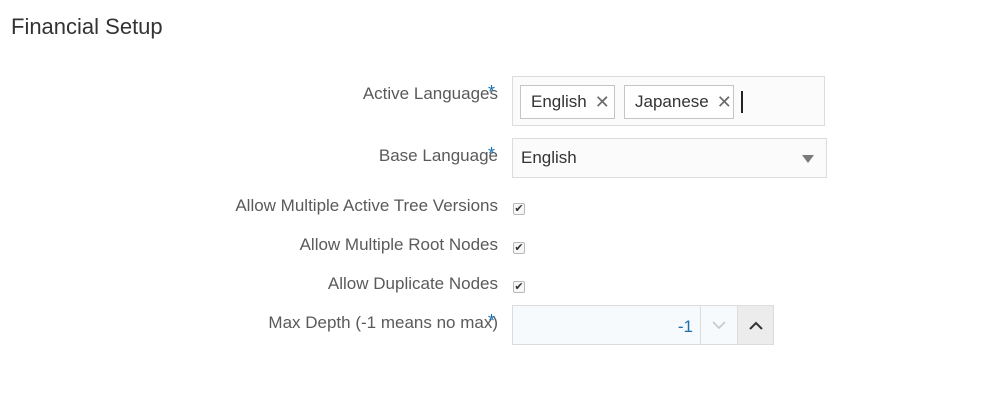  Describe the element at coordinates (492, 154) in the screenshot. I see `base-language-required-mark: *` at that location.